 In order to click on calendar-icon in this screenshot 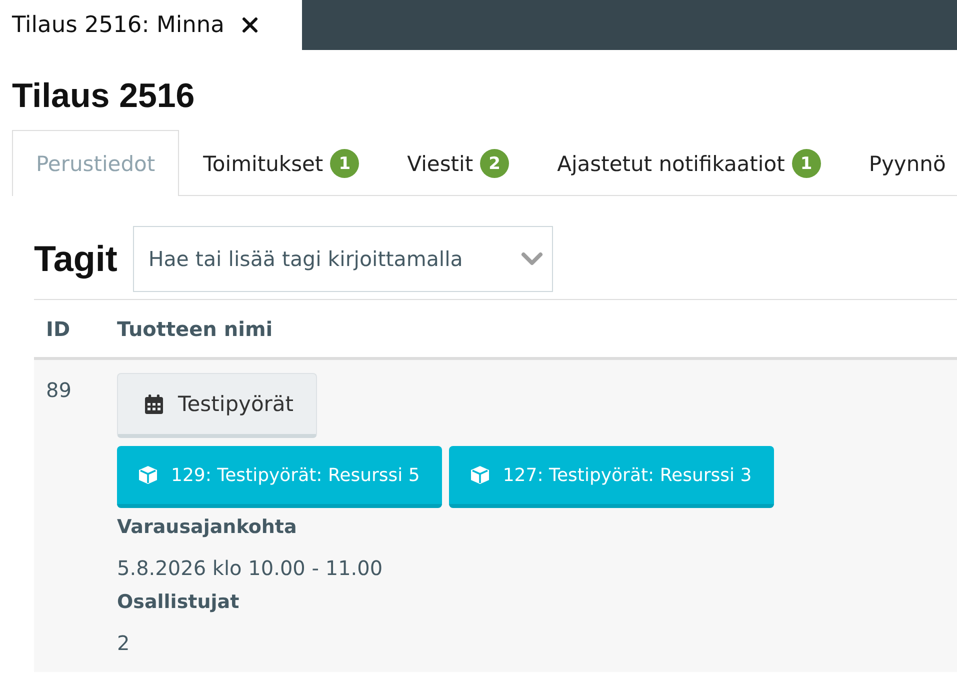, I will do `click(154, 404)`.